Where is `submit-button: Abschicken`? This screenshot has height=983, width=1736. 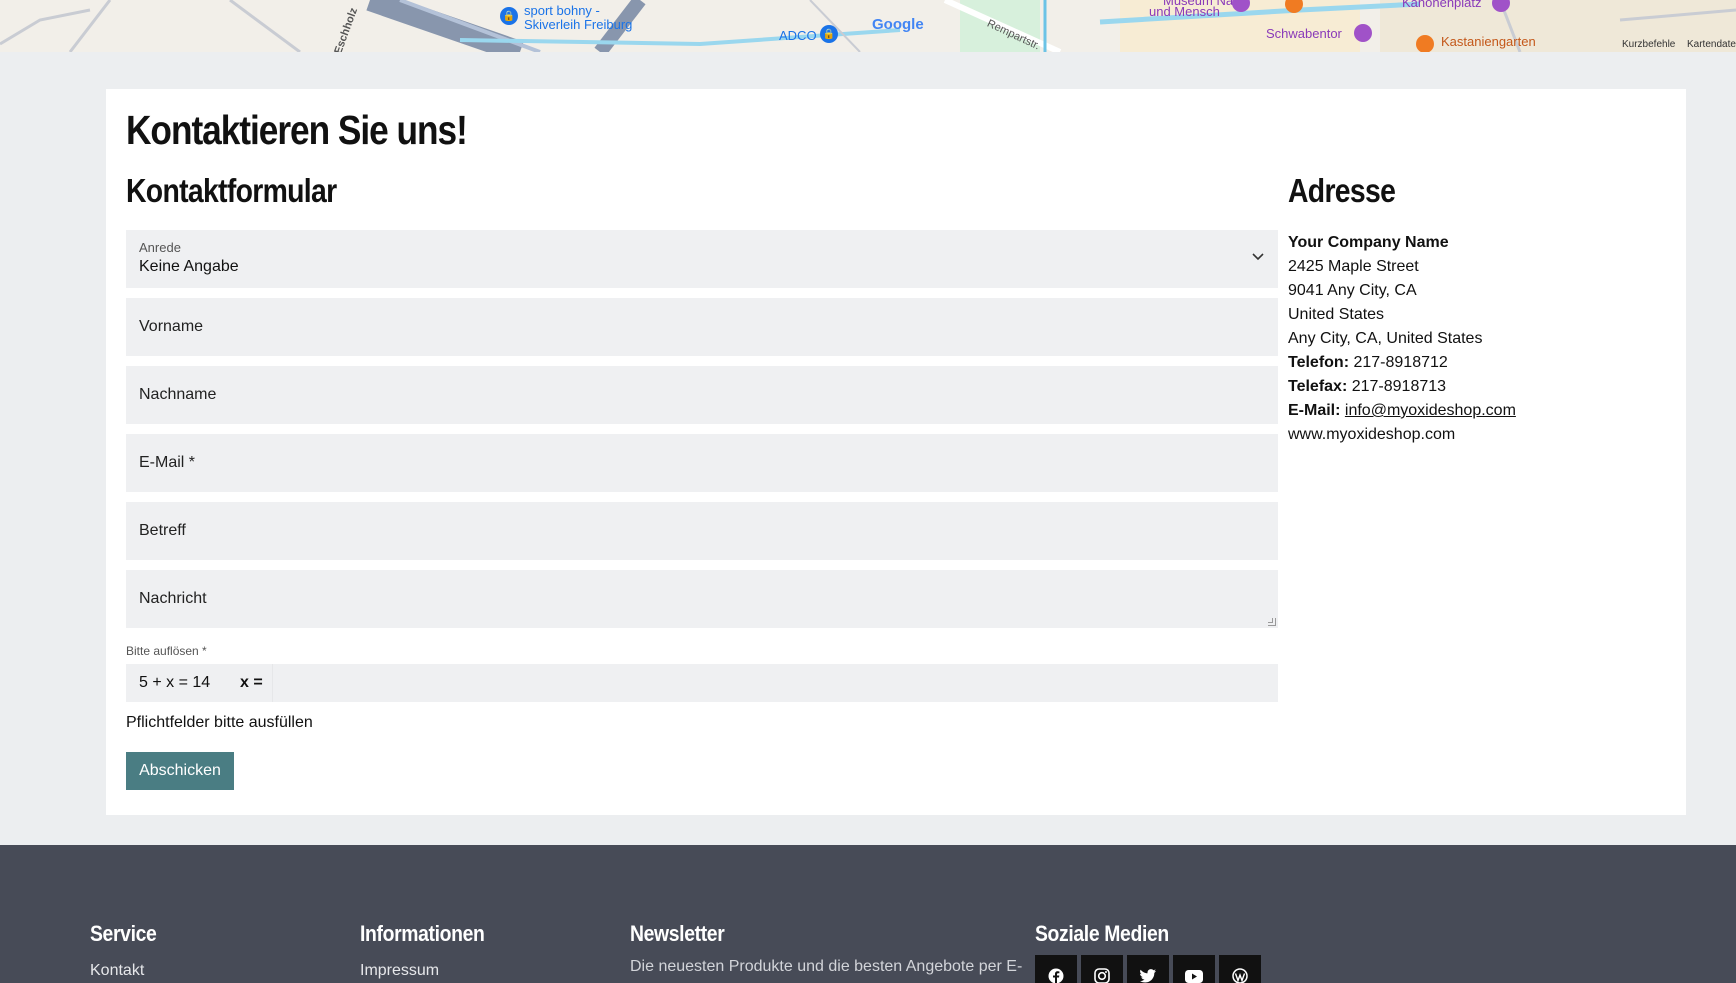
submit-button: Abschicken is located at coordinates (180, 771).